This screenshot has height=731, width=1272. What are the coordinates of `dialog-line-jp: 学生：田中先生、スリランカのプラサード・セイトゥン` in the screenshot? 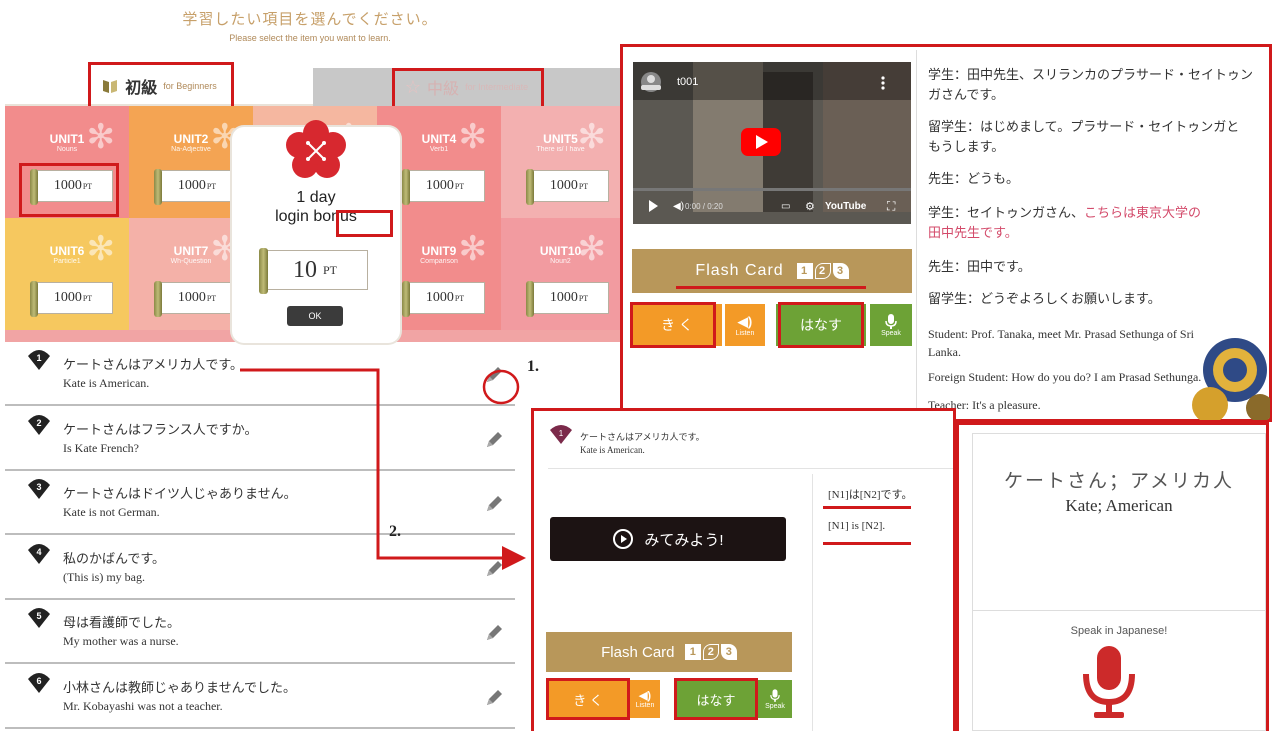 It's located at (1090, 75).